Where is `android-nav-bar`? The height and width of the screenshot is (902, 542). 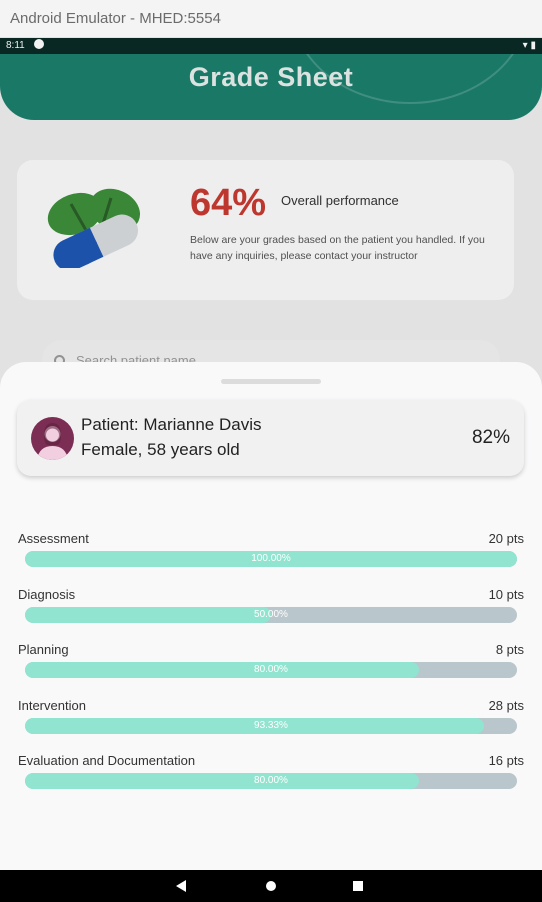 android-nav-bar is located at coordinates (271, 886).